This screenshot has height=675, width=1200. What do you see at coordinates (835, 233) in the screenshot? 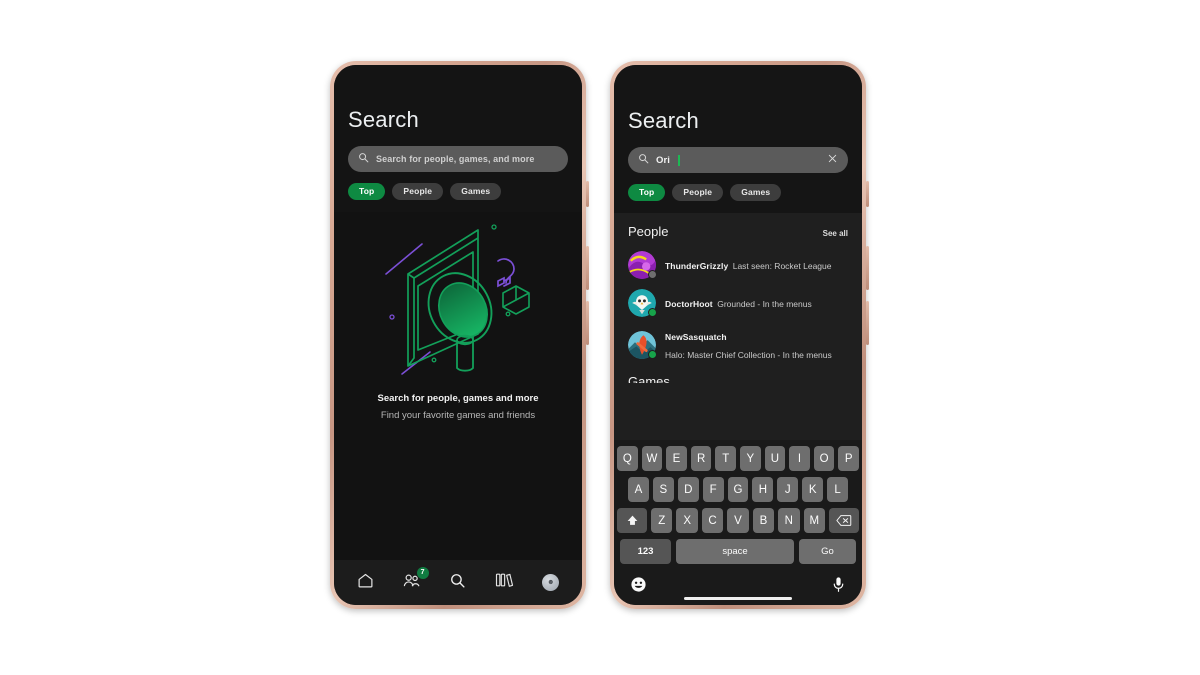
I see `see-all-people-link: See all` at bounding box center [835, 233].